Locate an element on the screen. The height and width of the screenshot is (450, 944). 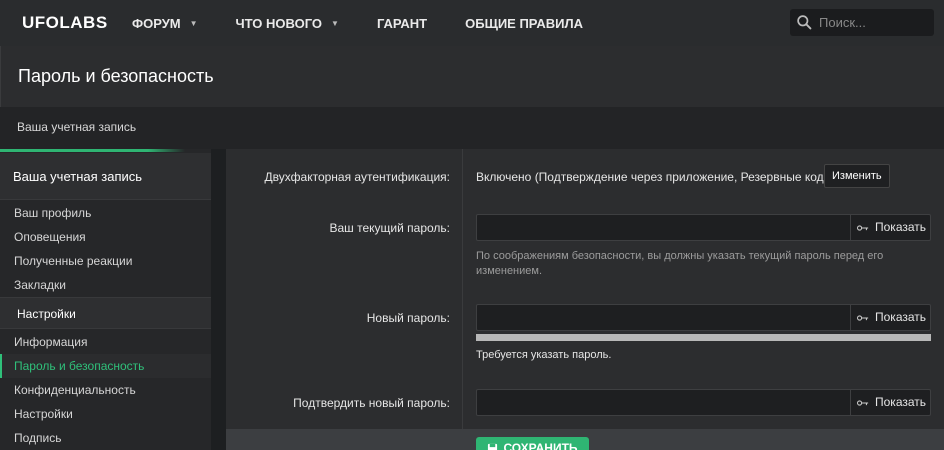
sidebar-accent-line is located at coordinates (92, 150).